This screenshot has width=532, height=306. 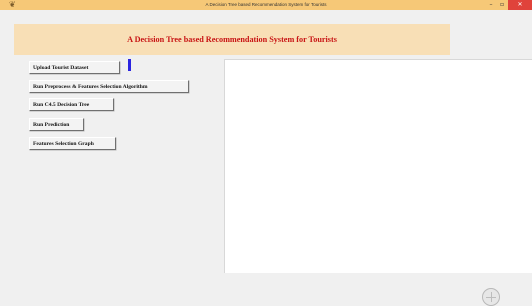 What do you see at coordinates (129, 65) in the screenshot?
I see `status-indicator` at bounding box center [129, 65].